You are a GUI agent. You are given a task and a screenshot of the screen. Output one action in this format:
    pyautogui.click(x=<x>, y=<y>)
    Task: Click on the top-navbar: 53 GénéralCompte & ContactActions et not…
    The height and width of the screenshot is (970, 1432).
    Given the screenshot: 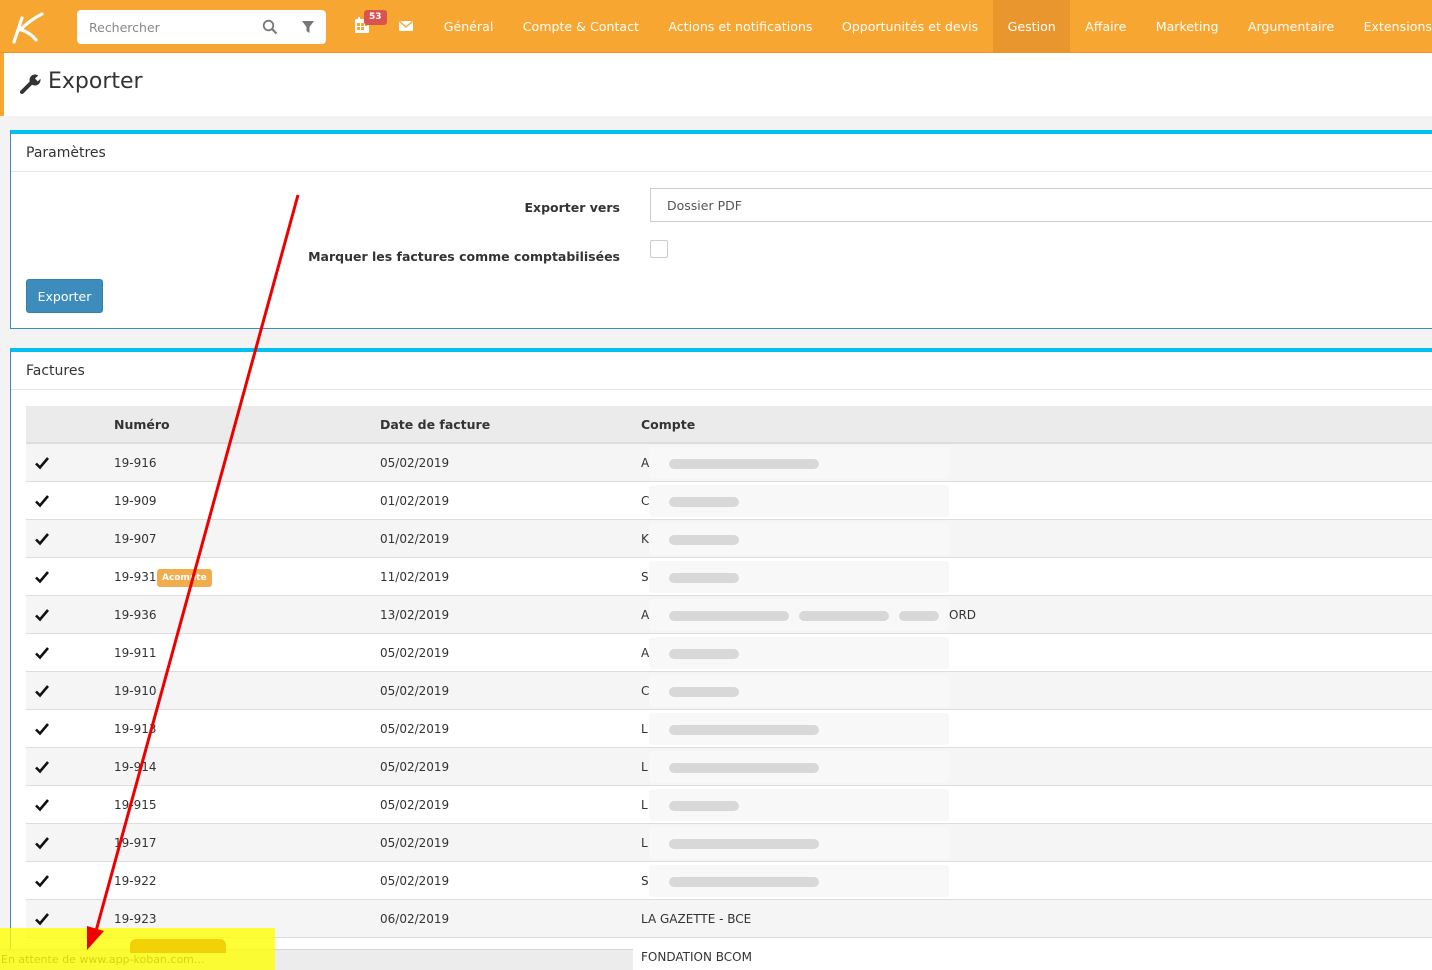 What is the action you would take?
    pyautogui.click(x=716, y=26)
    